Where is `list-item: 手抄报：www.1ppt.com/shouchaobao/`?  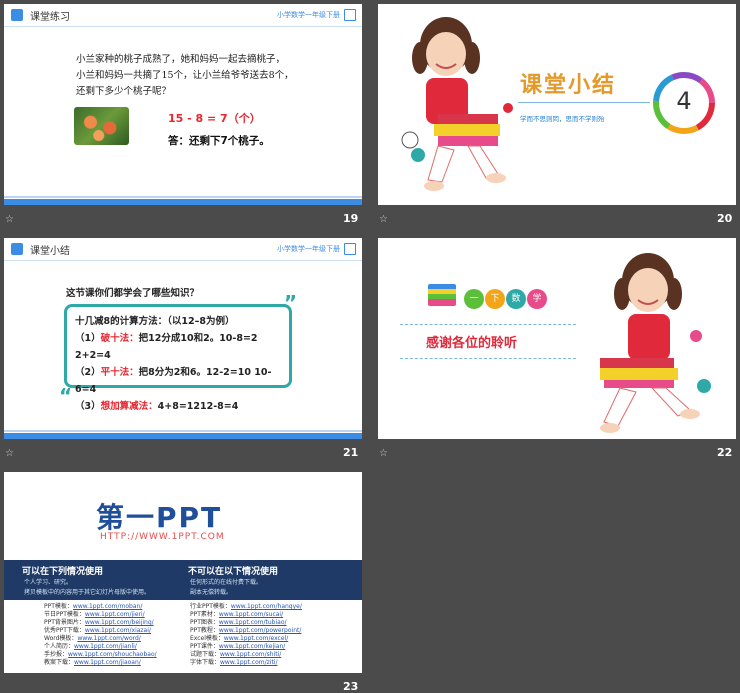
list-item: 手抄报：www.1ppt.com/shouchaobao/ is located at coordinates (100, 654).